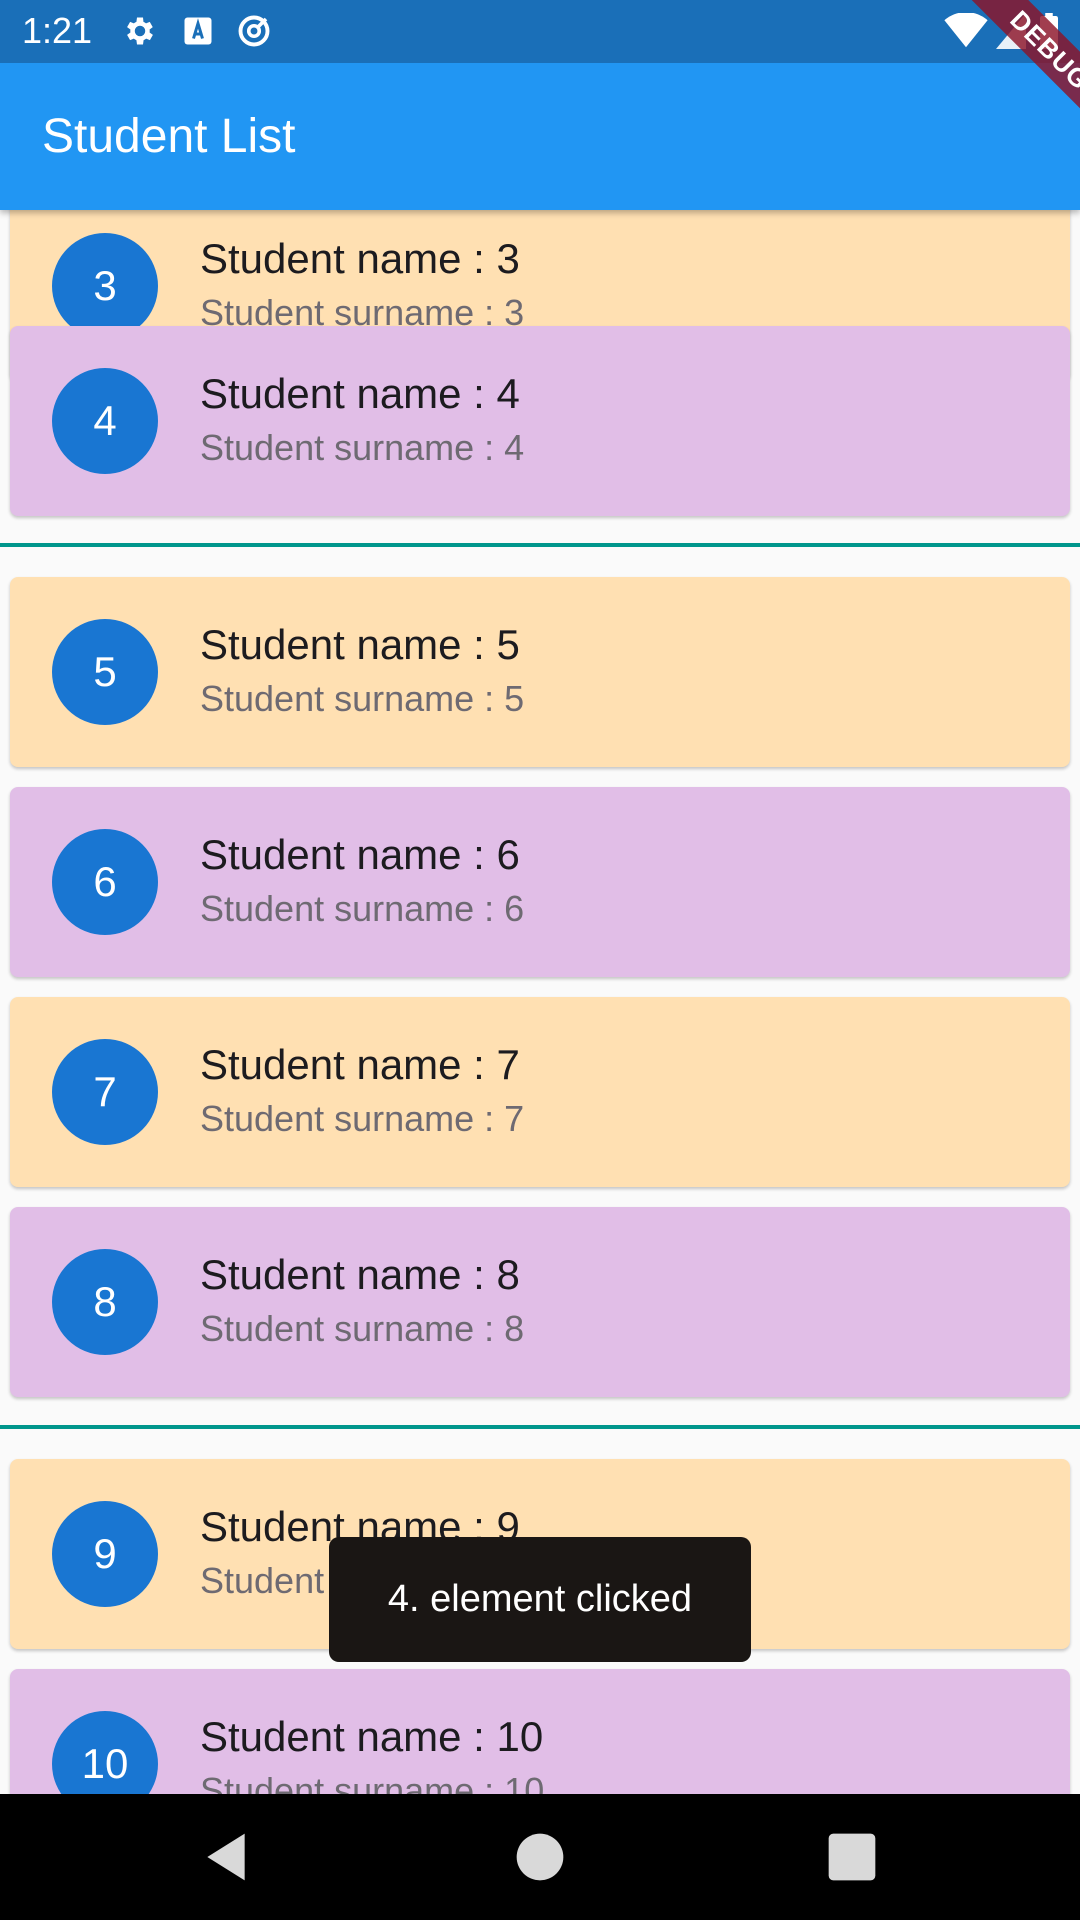  What do you see at coordinates (360, 854) in the screenshot?
I see `student-name: Student name : 6` at bounding box center [360, 854].